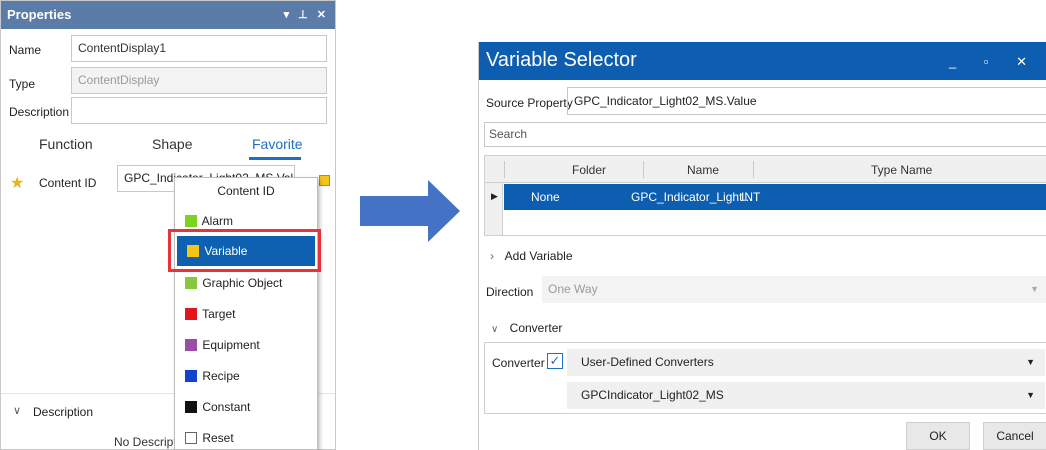  I want to click on target-color-icon, so click(191, 314).